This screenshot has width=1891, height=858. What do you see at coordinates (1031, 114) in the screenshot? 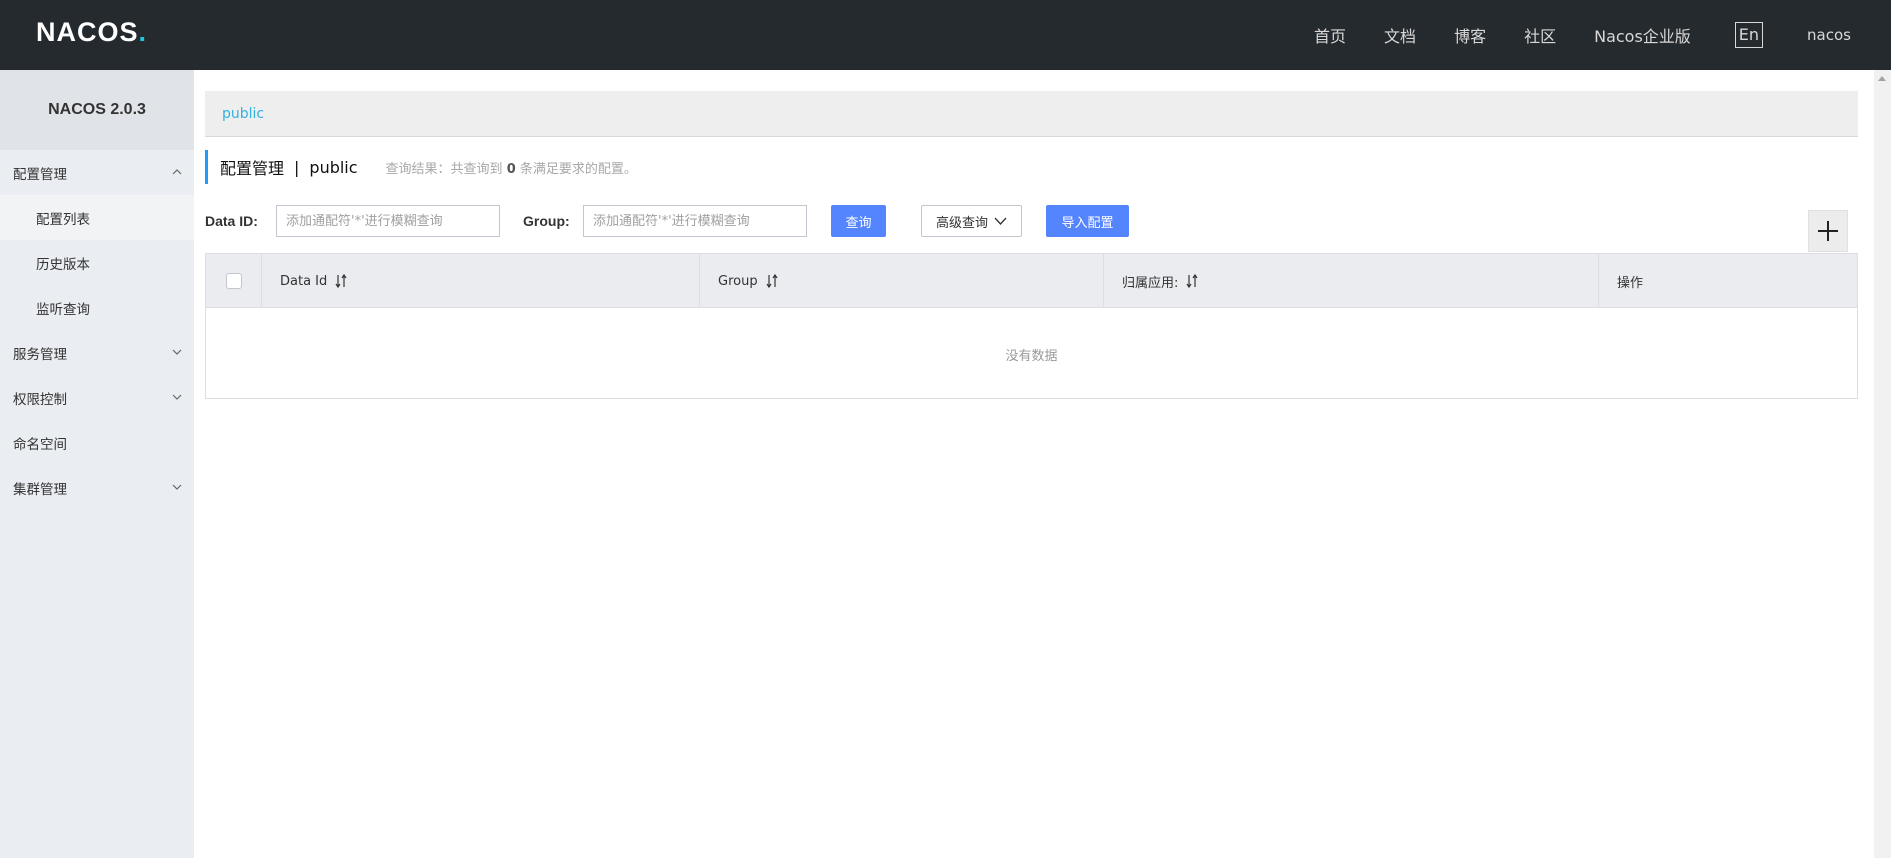
I see `namespace-bar: public` at bounding box center [1031, 114].